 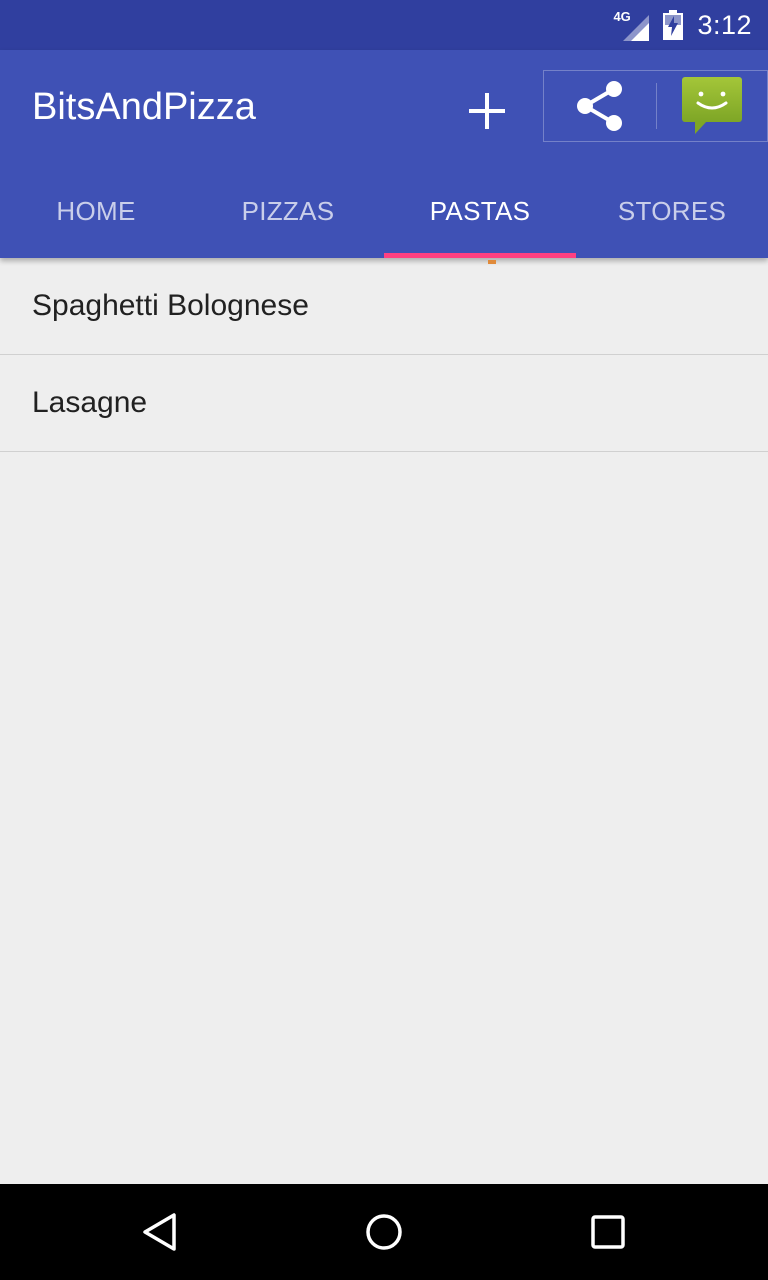 What do you see at coordinates (384, 107) in the screenshot?
I see `toolbar: BitsAndPizza` at bounding box center [384, 107].